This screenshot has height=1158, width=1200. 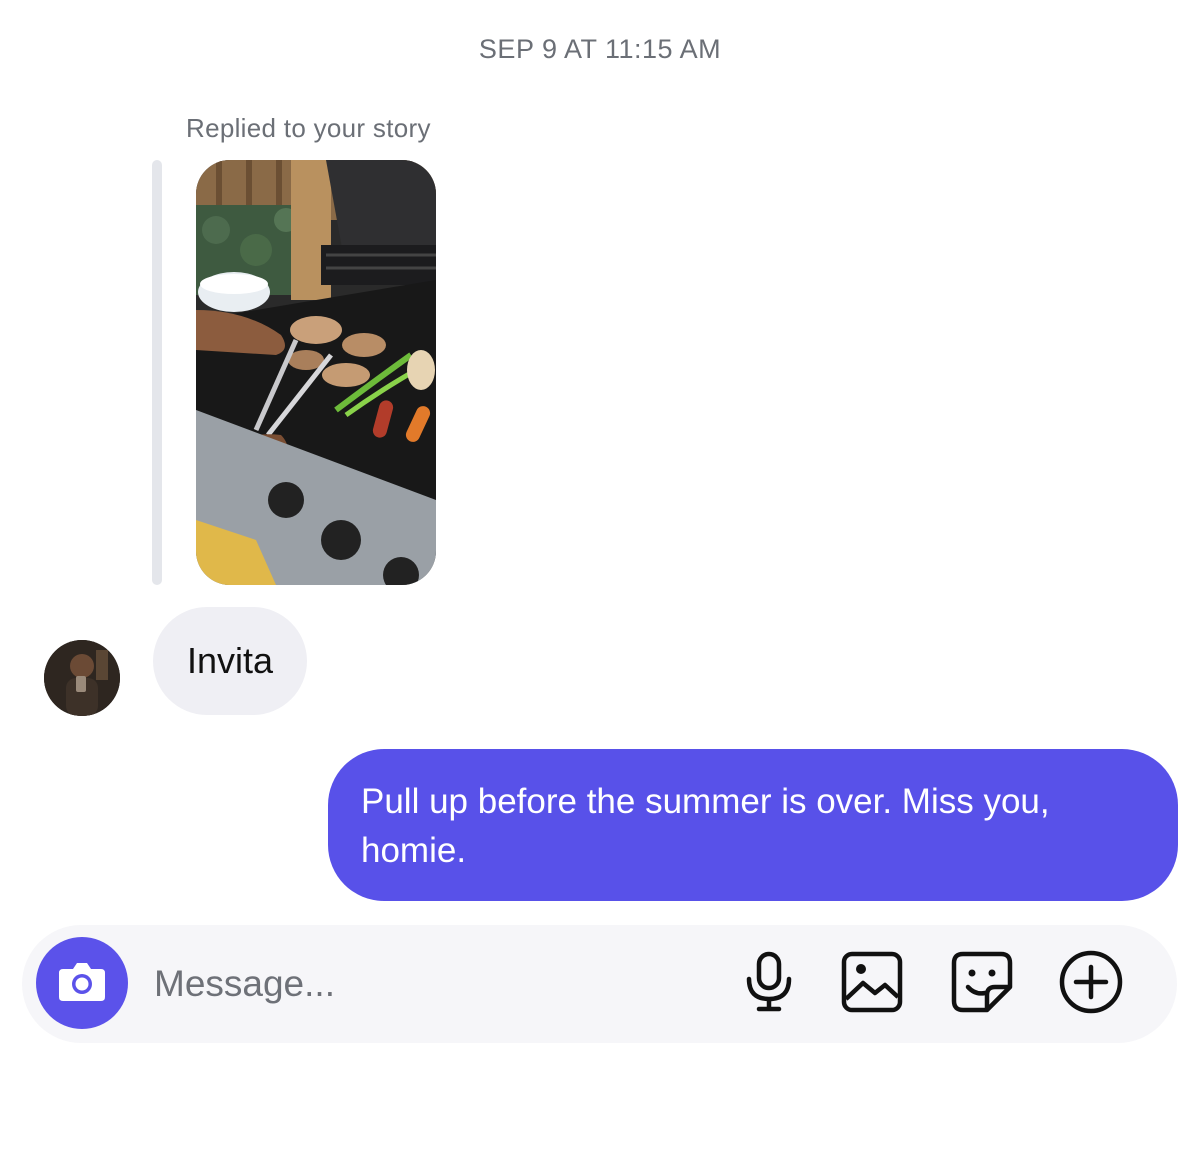 I want to click on plus-icon, so click(x=1091, y=984).